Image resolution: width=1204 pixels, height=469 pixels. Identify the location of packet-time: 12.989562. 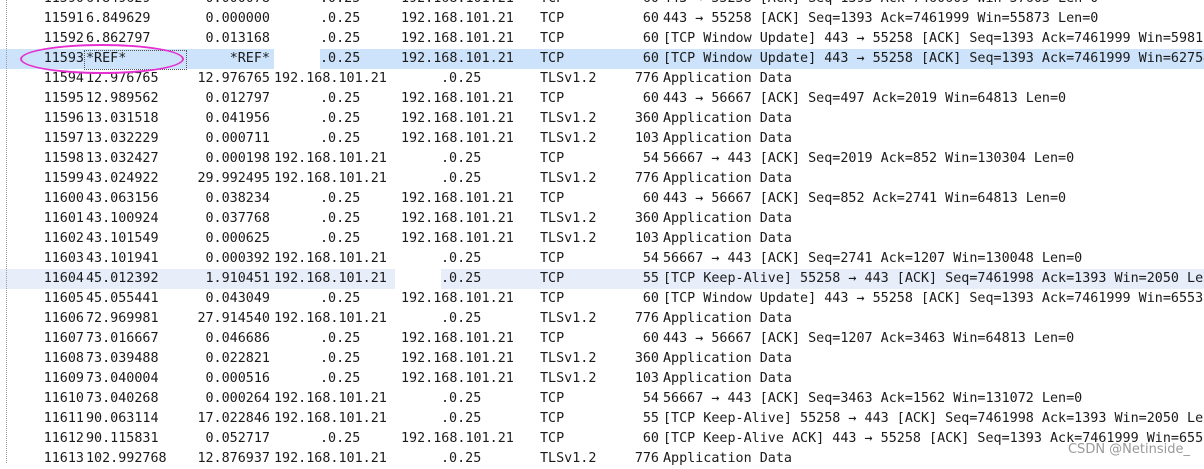
(122, 98).